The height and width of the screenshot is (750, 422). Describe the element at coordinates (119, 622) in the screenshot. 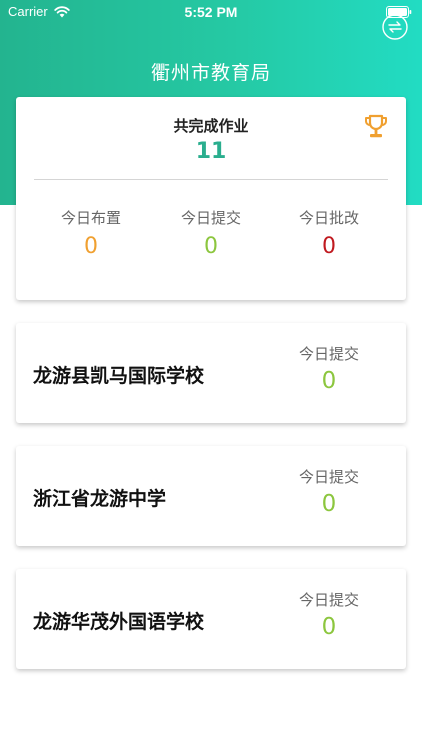

I see `school-name: 龙游华茂外国语学校` at that location.